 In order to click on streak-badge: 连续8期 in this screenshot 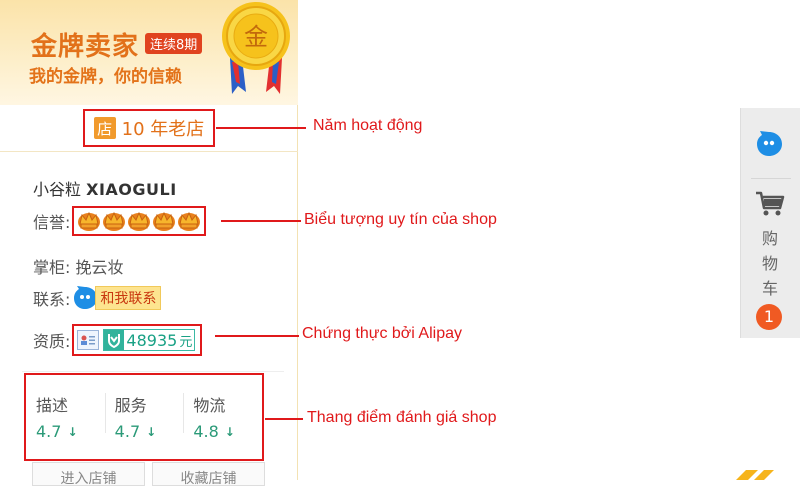, I will do `click(174, 43)`.